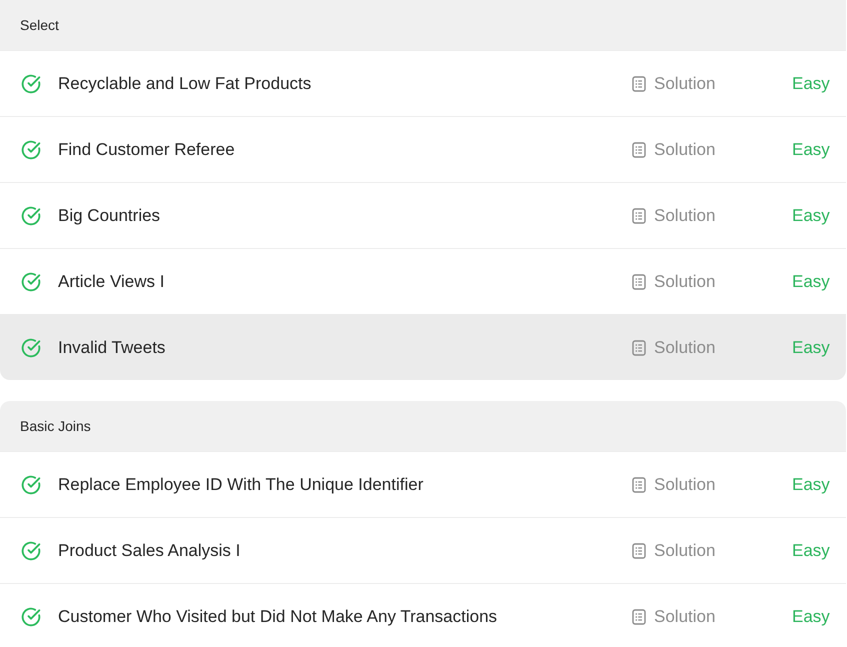 The width and height of the screenshot is (847, 647). What do you see at coordinates (345, 216) in the screenshot?
I see `problem-title: Big Countries` at bounding box center [345, 216].